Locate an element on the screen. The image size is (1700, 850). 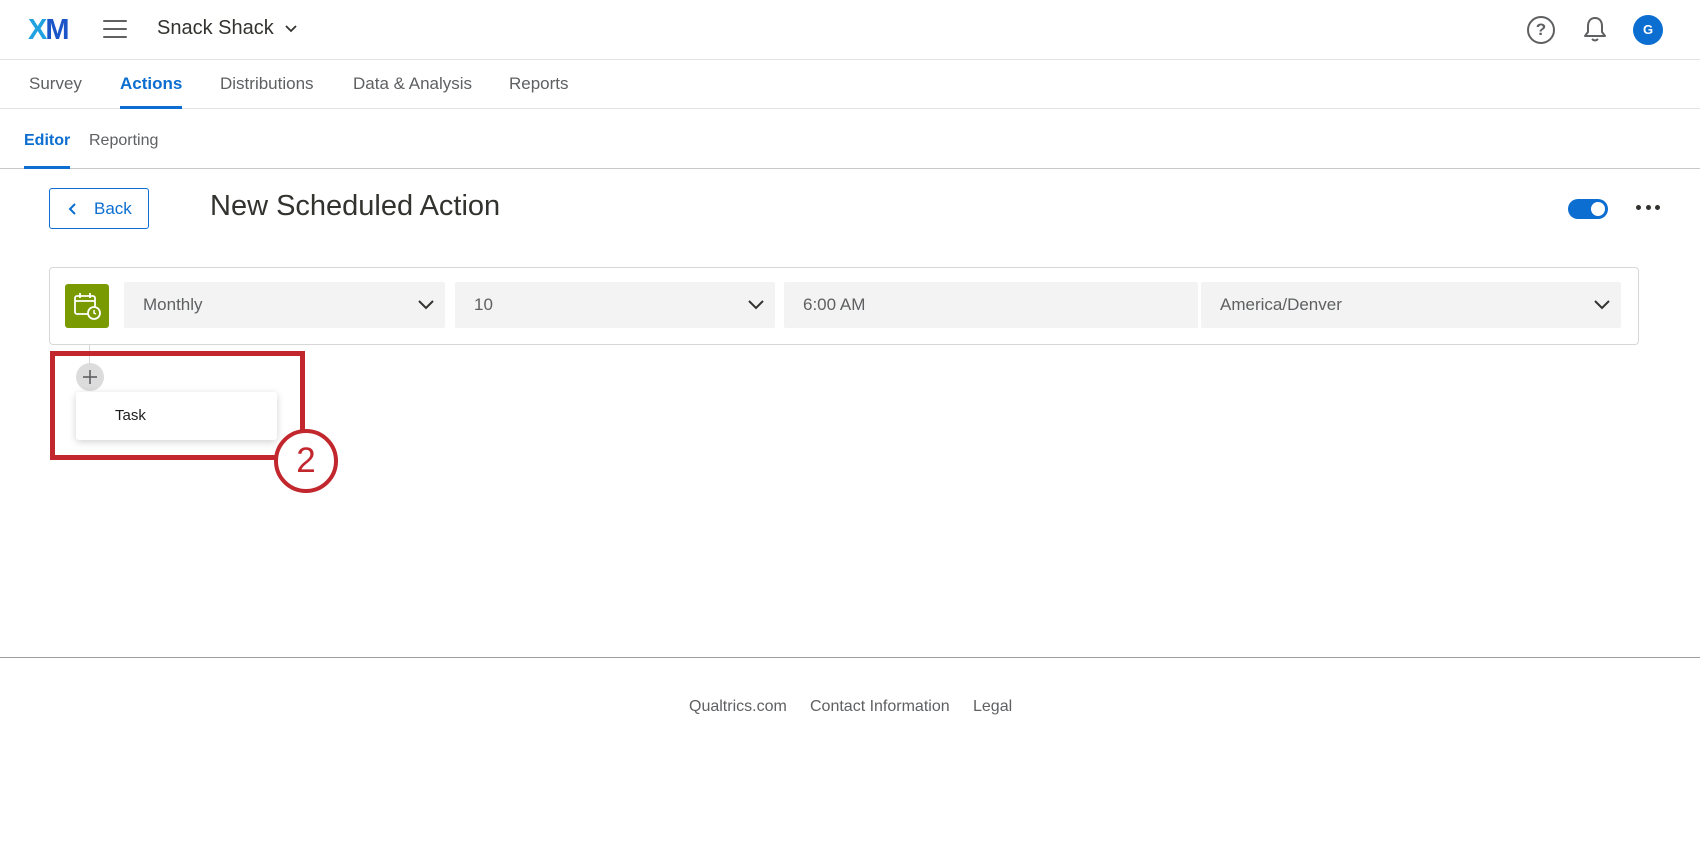
time-input: 6:00 AM is located at coordinates (991, 305).